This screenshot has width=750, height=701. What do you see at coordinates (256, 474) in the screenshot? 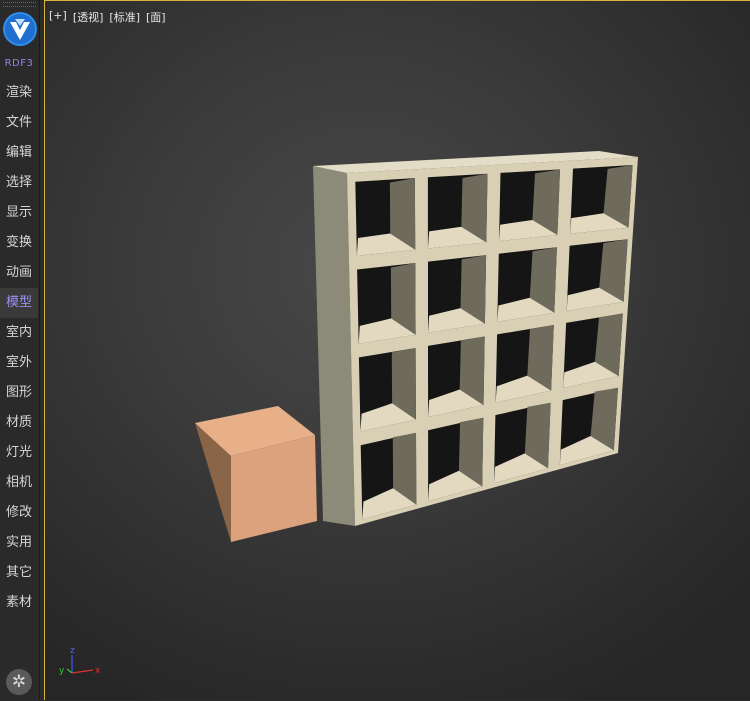
I see `cube-object` at bounding box center [256, 474].